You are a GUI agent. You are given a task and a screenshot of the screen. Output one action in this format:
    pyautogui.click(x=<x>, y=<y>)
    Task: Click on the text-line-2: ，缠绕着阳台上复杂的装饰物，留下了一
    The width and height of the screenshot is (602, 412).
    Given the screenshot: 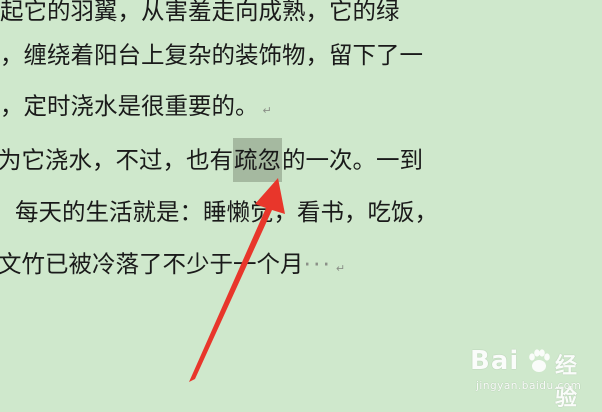 What is the action you would take?
    pyautogui.click(x=211, y=55)
    